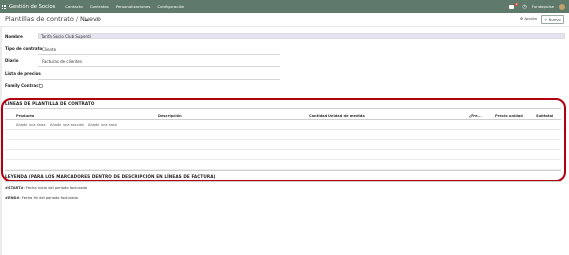  What do you see at coordinates (23, 73) in the screenshot?
I see `pricelist-label: Lista de precios` at bounding box center [23, 73].